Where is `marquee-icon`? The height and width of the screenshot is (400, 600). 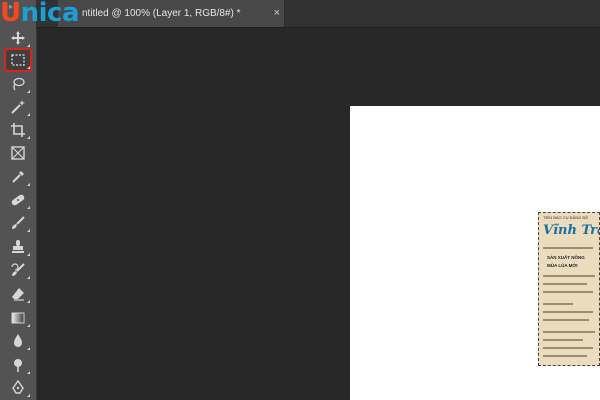
marquee-icon is located at coordinates (18, 60).